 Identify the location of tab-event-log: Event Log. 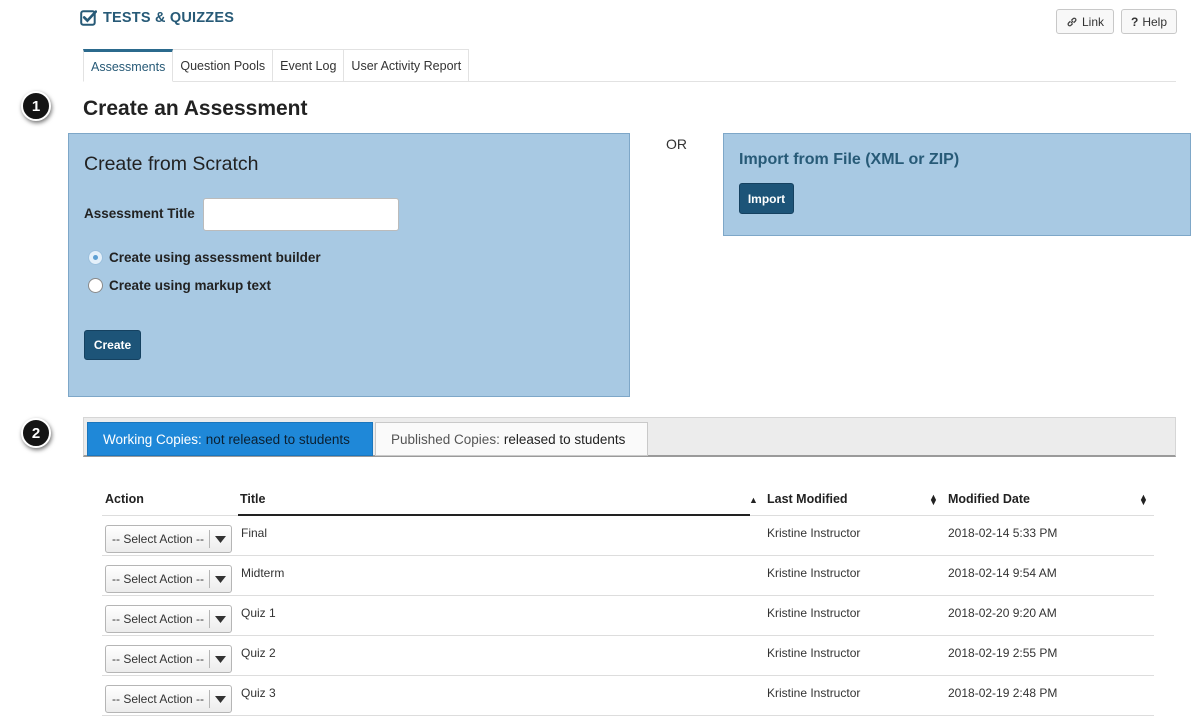
(309, 65).